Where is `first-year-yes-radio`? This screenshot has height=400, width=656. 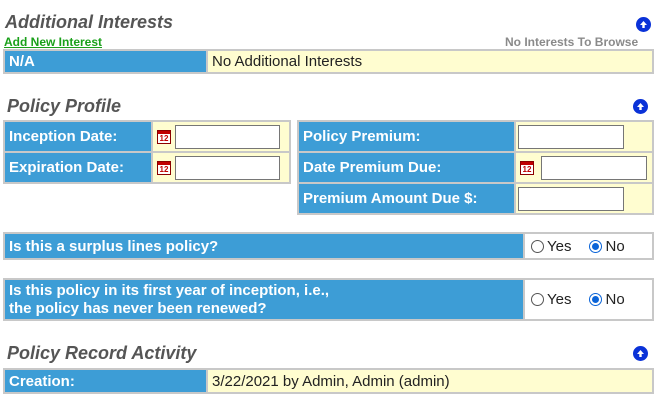 first-year-yes-radio is located at coordinates (537, 299).